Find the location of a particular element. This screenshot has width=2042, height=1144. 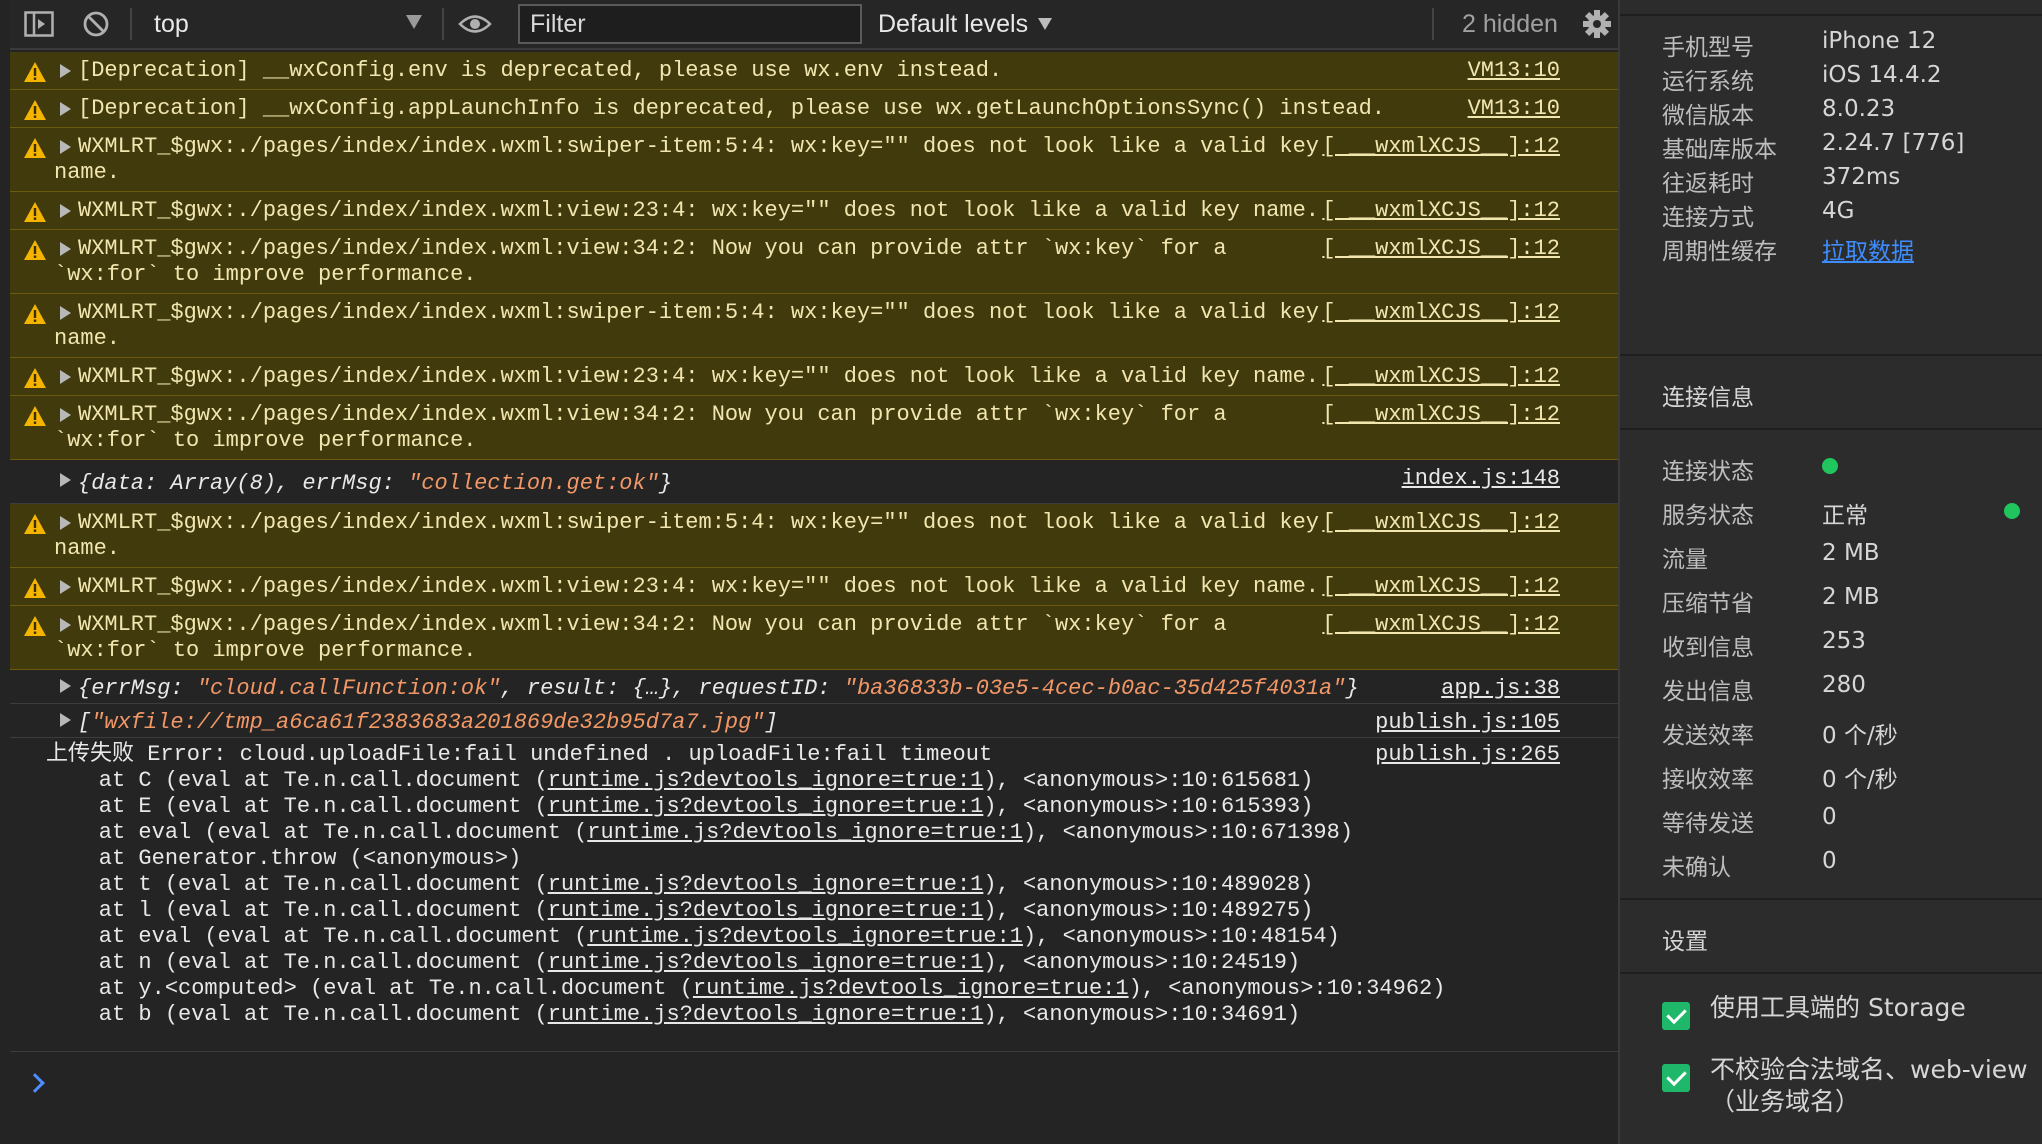

console-toolbar: top Default levels 2 hidden is located at coordinates (814, 25).